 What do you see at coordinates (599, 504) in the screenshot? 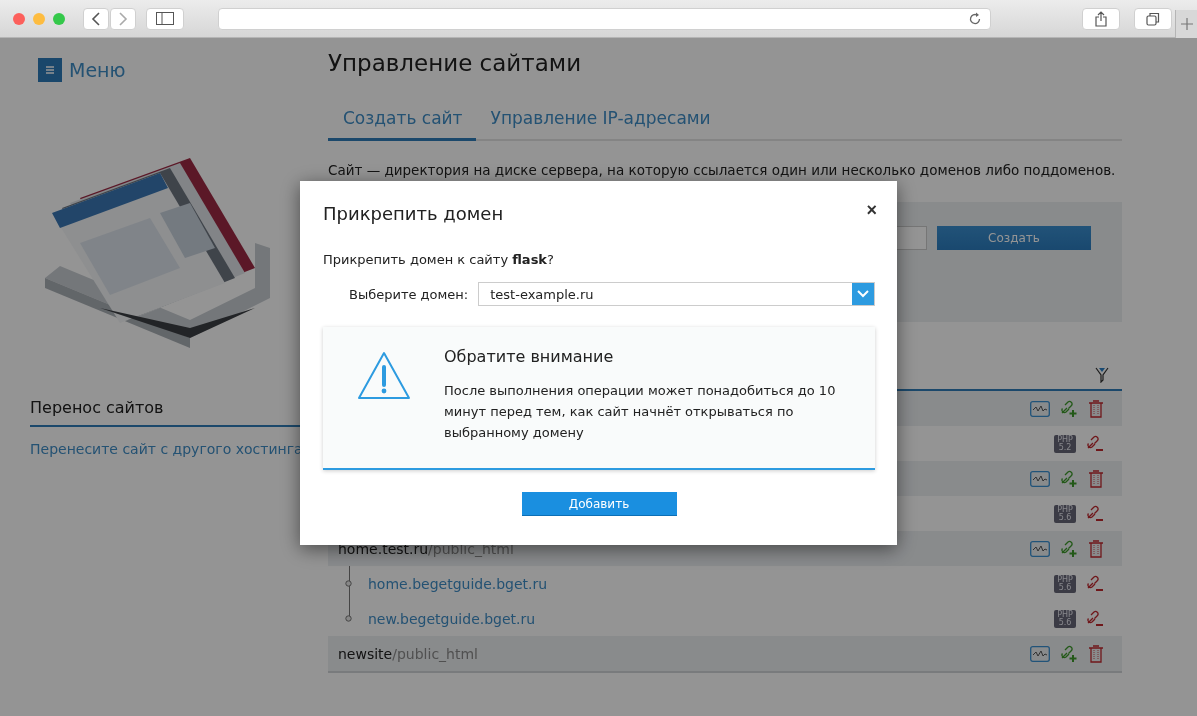
I see `add-button: Добавить` at bounding box center [599, 504].